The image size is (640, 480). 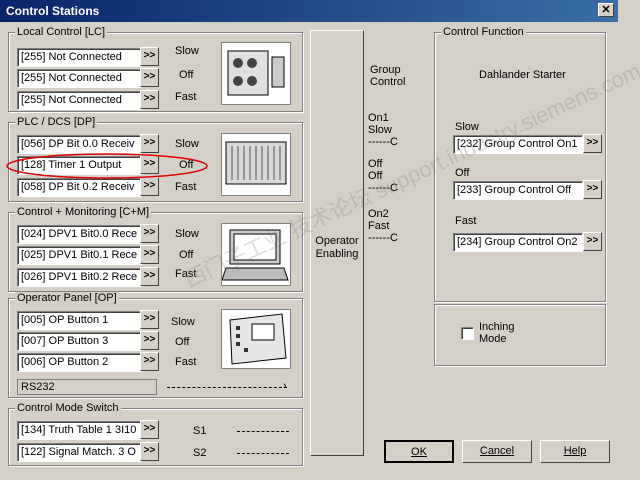 What do you see at coordinates (149, 276) in the screenshot?
I see `cm-fast-browse-button: >>` at bounding box center [149, 276].